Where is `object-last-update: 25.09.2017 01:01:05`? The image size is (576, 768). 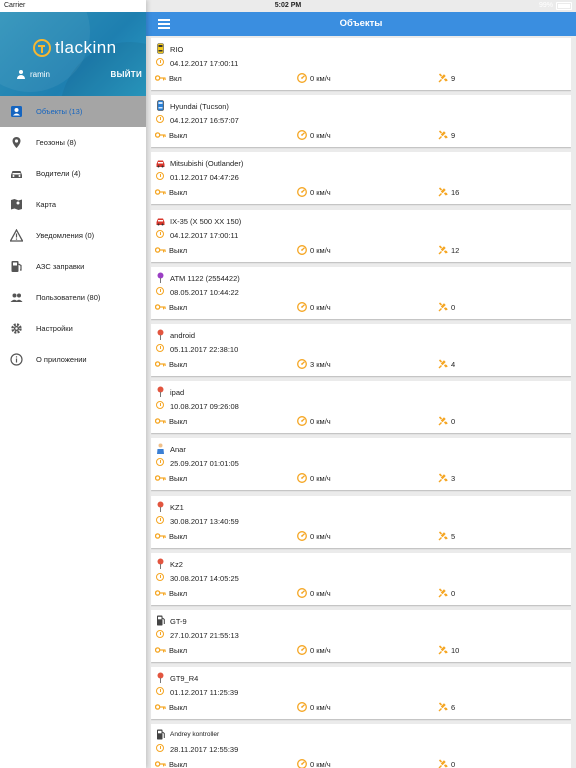
object-last-update: 25.09.2017 01:01:05 is located at coordinates (204, 464).